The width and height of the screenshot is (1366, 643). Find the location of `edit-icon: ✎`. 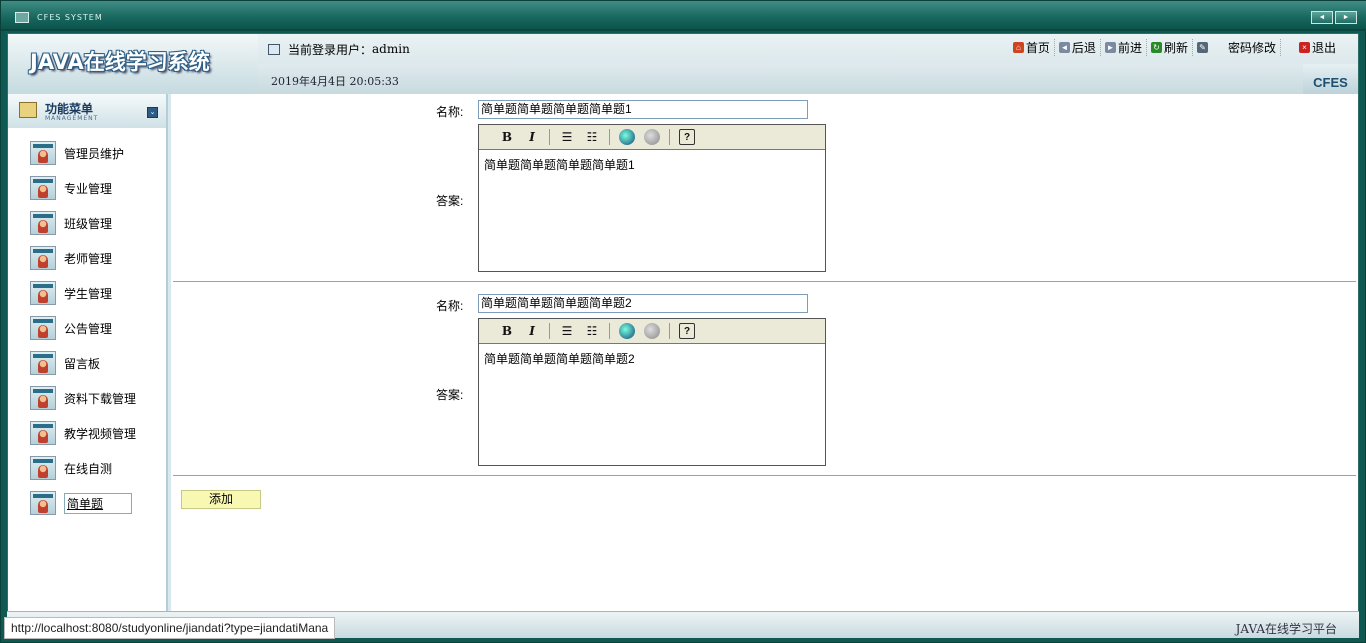

edit-icon: ✎ is located at coordinates (1202, 47).